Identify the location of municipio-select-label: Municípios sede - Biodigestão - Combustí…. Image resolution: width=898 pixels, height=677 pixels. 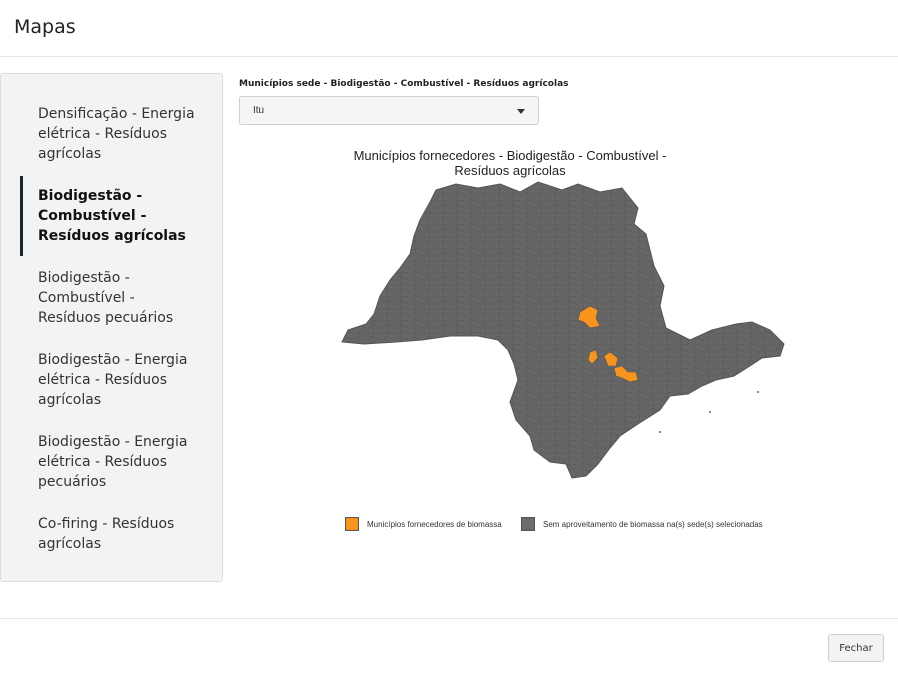
(404, 84).